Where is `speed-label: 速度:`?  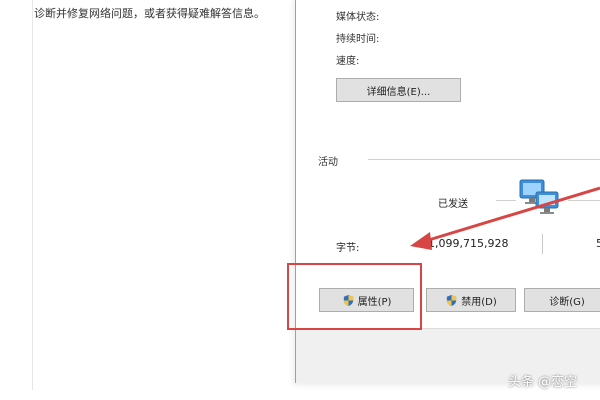
speed-label: 速度: is located at coordinates (348, 61).